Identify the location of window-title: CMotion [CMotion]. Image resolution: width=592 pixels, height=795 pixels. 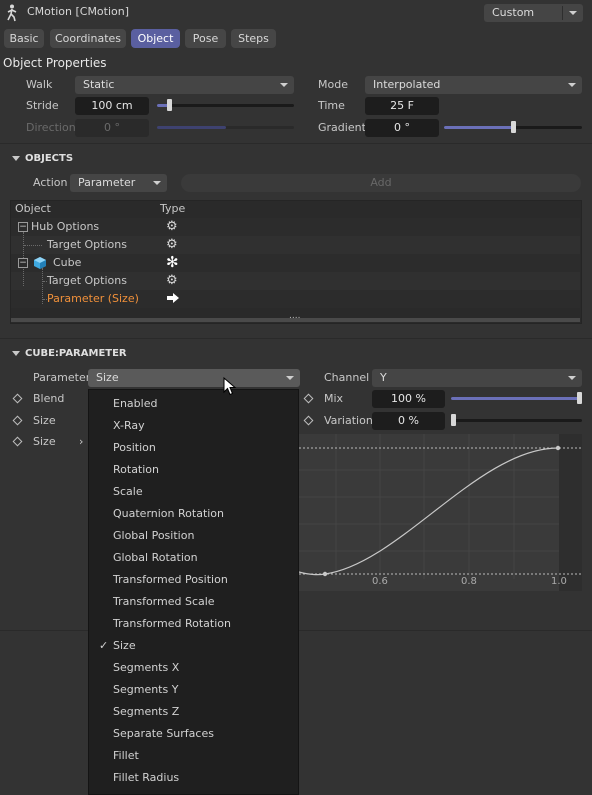
(78, 11).